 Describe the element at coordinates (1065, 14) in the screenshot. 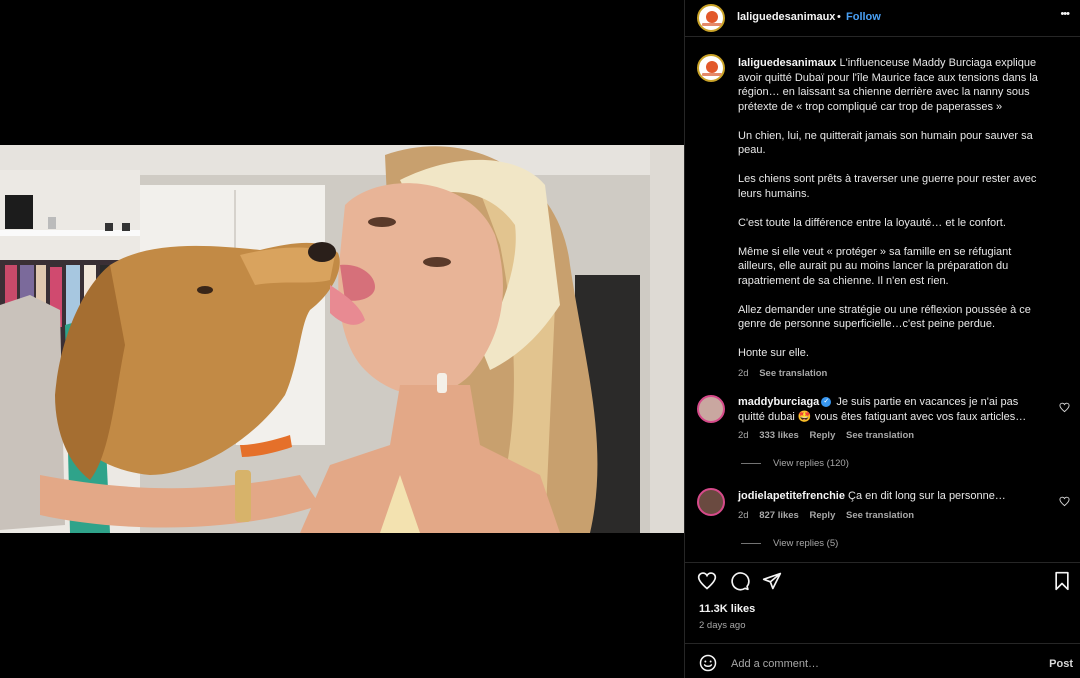

I see `more-options-icon: •••` at that location.